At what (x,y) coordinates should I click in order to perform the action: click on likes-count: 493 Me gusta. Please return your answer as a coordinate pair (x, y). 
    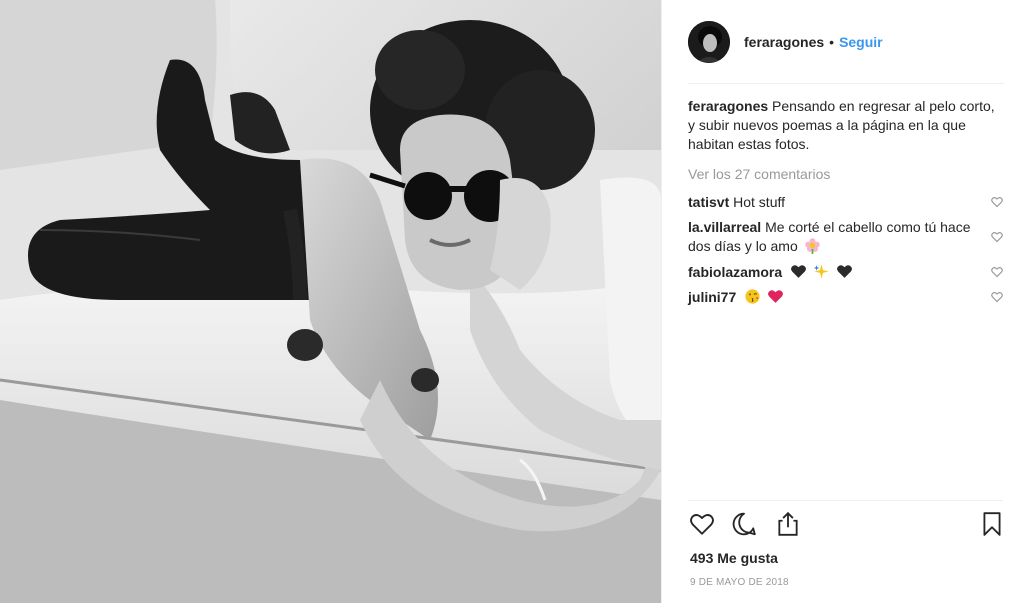
    Looking at the image, I should click on (734, 558).